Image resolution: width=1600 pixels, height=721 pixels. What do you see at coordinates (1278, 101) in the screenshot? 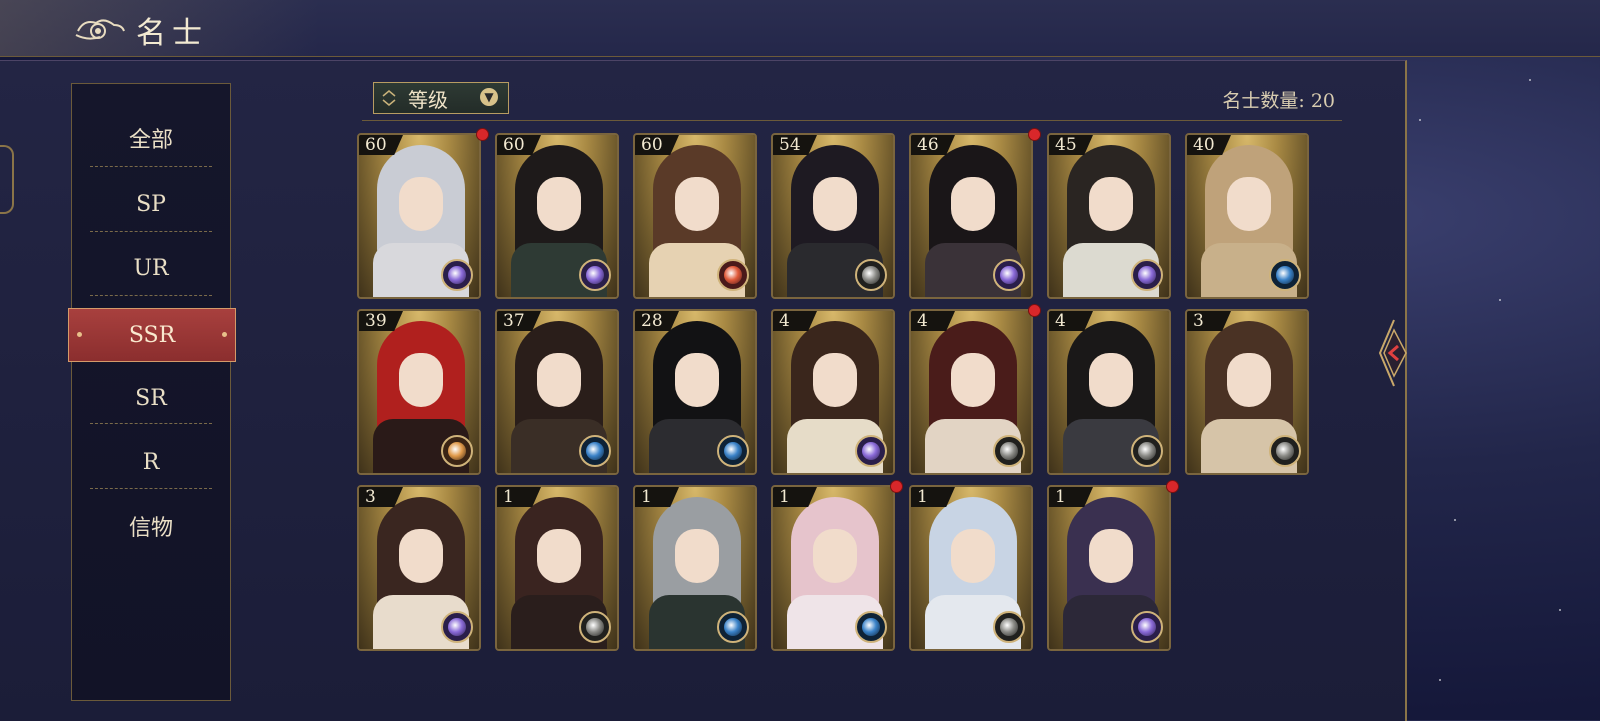
I see `character-count: 名士数量: 20` at bounding box center [1278, 101].